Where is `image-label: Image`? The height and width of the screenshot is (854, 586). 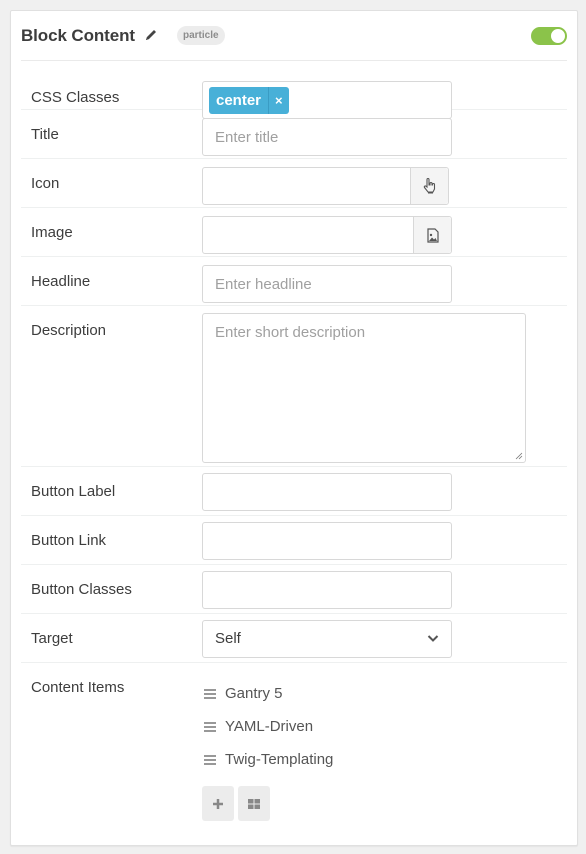
image-label: Image is located at coordinates (52, 232).